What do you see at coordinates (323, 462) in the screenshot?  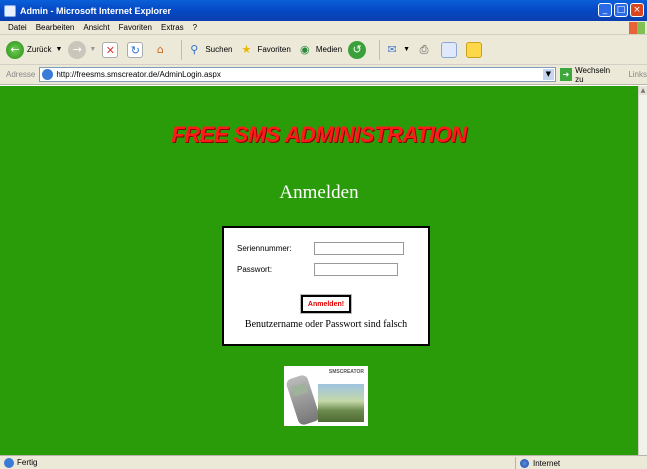 I see `status-bar: Fertig Internet` at bounding box center [323, 462].